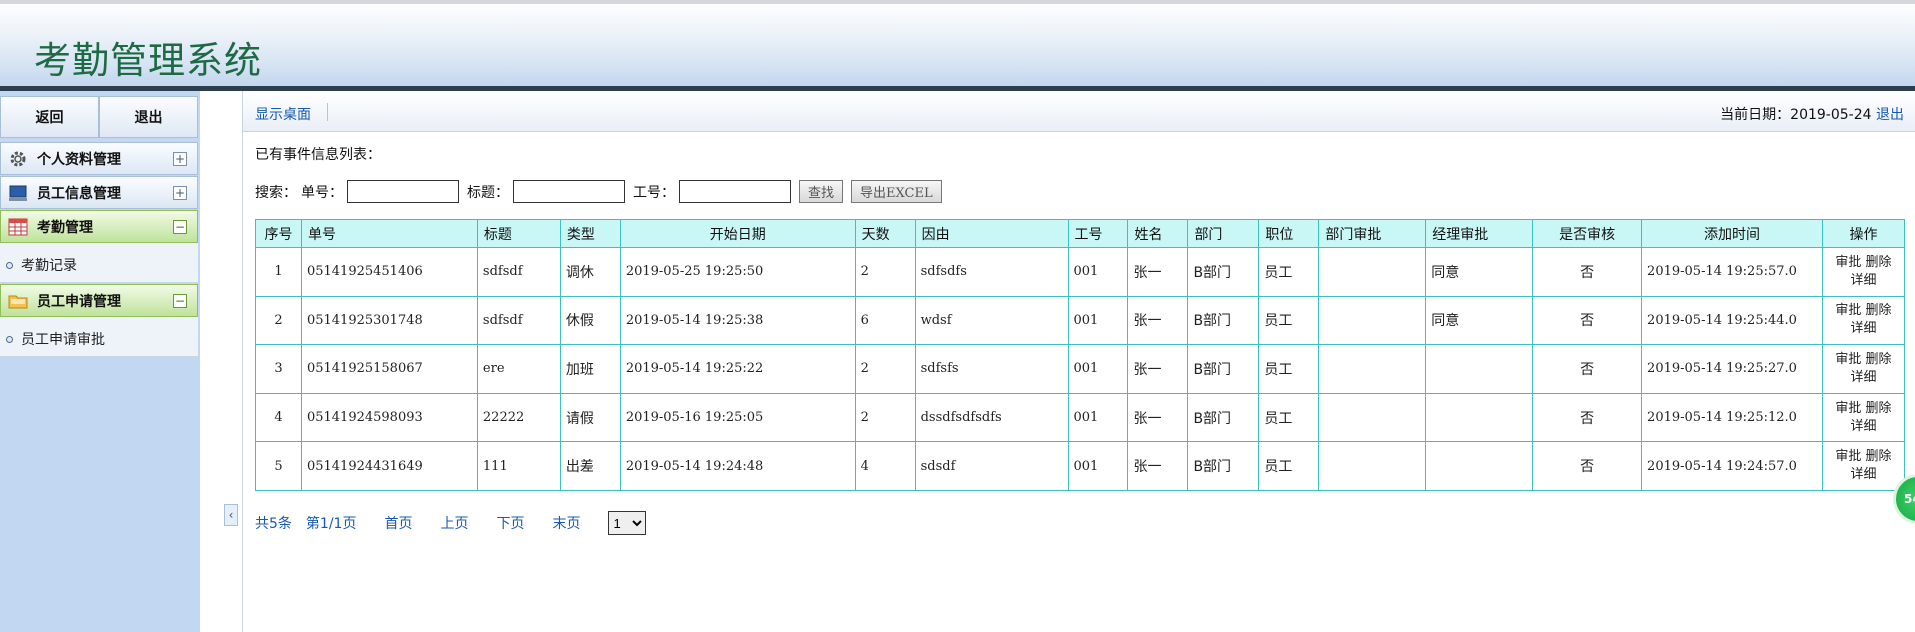  What do you see at coordinates (737, 417) in the screenshot?
I see `table-cell: 2019-05-16 19:25:05` at bounding box center [737, 417].